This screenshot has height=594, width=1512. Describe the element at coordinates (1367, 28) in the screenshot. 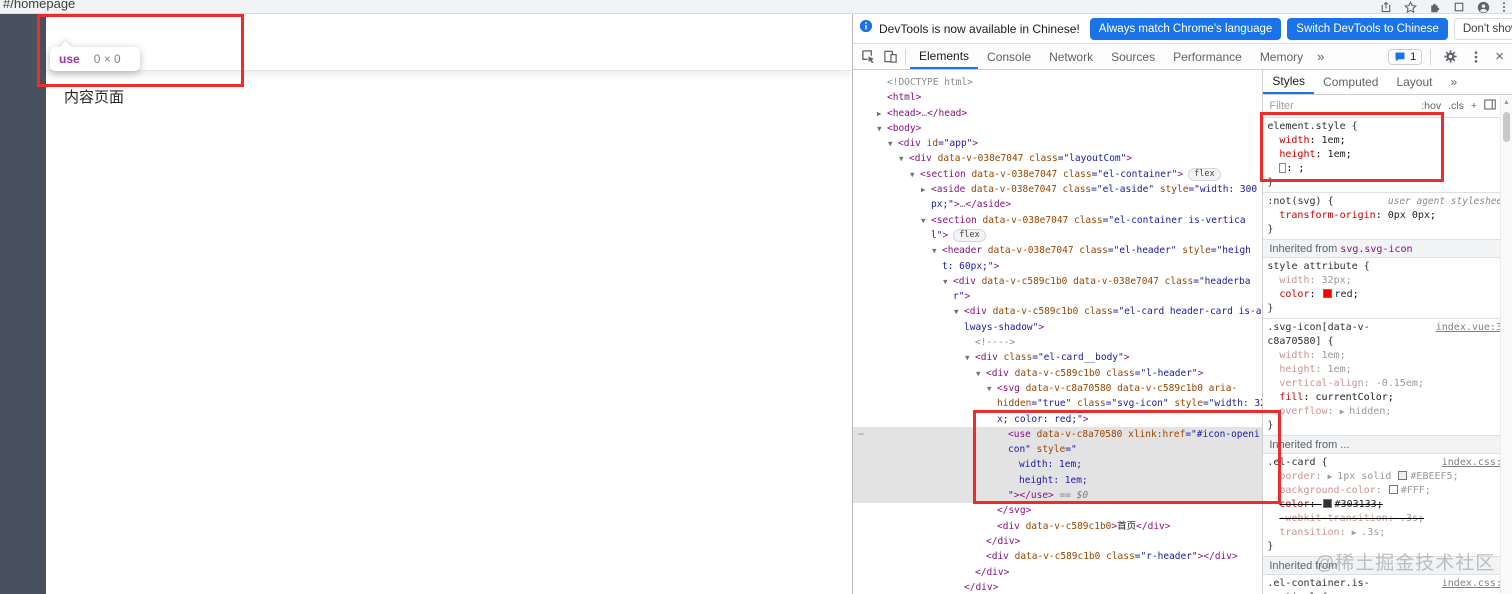

I see `switch-chinese-button: Switch DevTools to Chinese` at that location.